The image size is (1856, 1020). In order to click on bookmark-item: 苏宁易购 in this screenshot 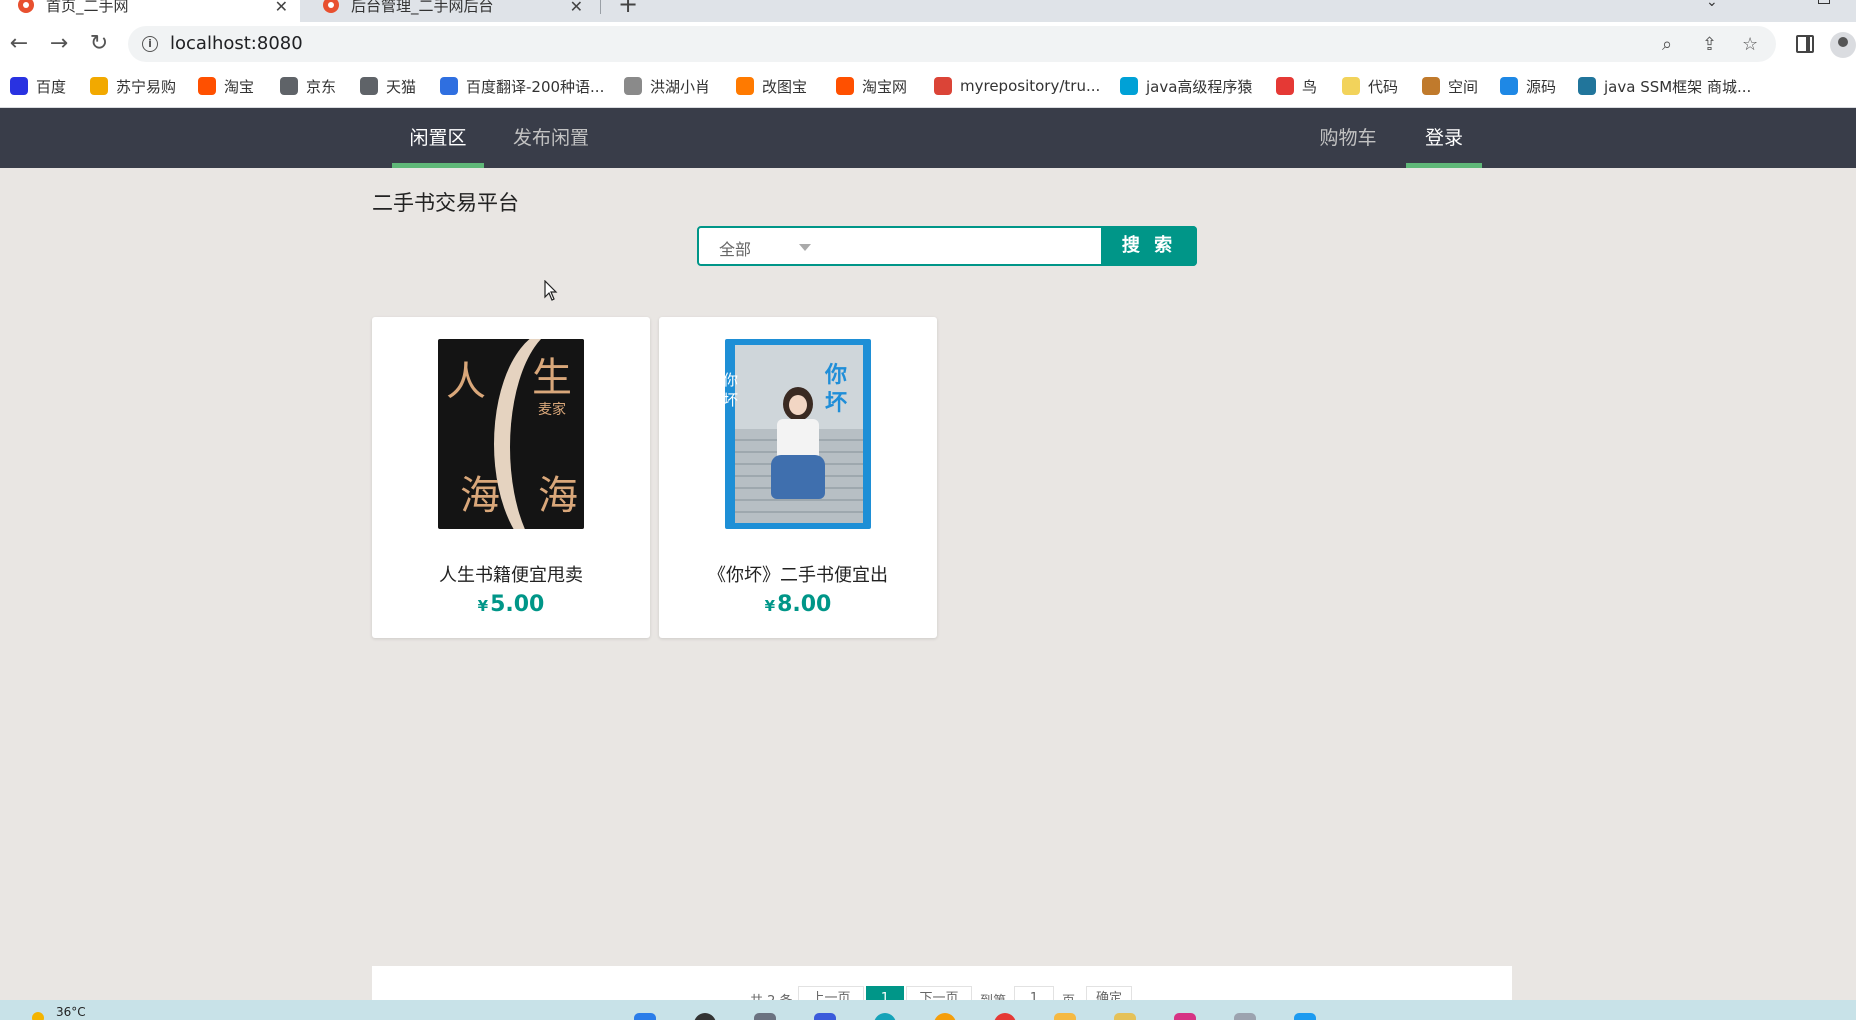, I will do `click(133, 86)`.